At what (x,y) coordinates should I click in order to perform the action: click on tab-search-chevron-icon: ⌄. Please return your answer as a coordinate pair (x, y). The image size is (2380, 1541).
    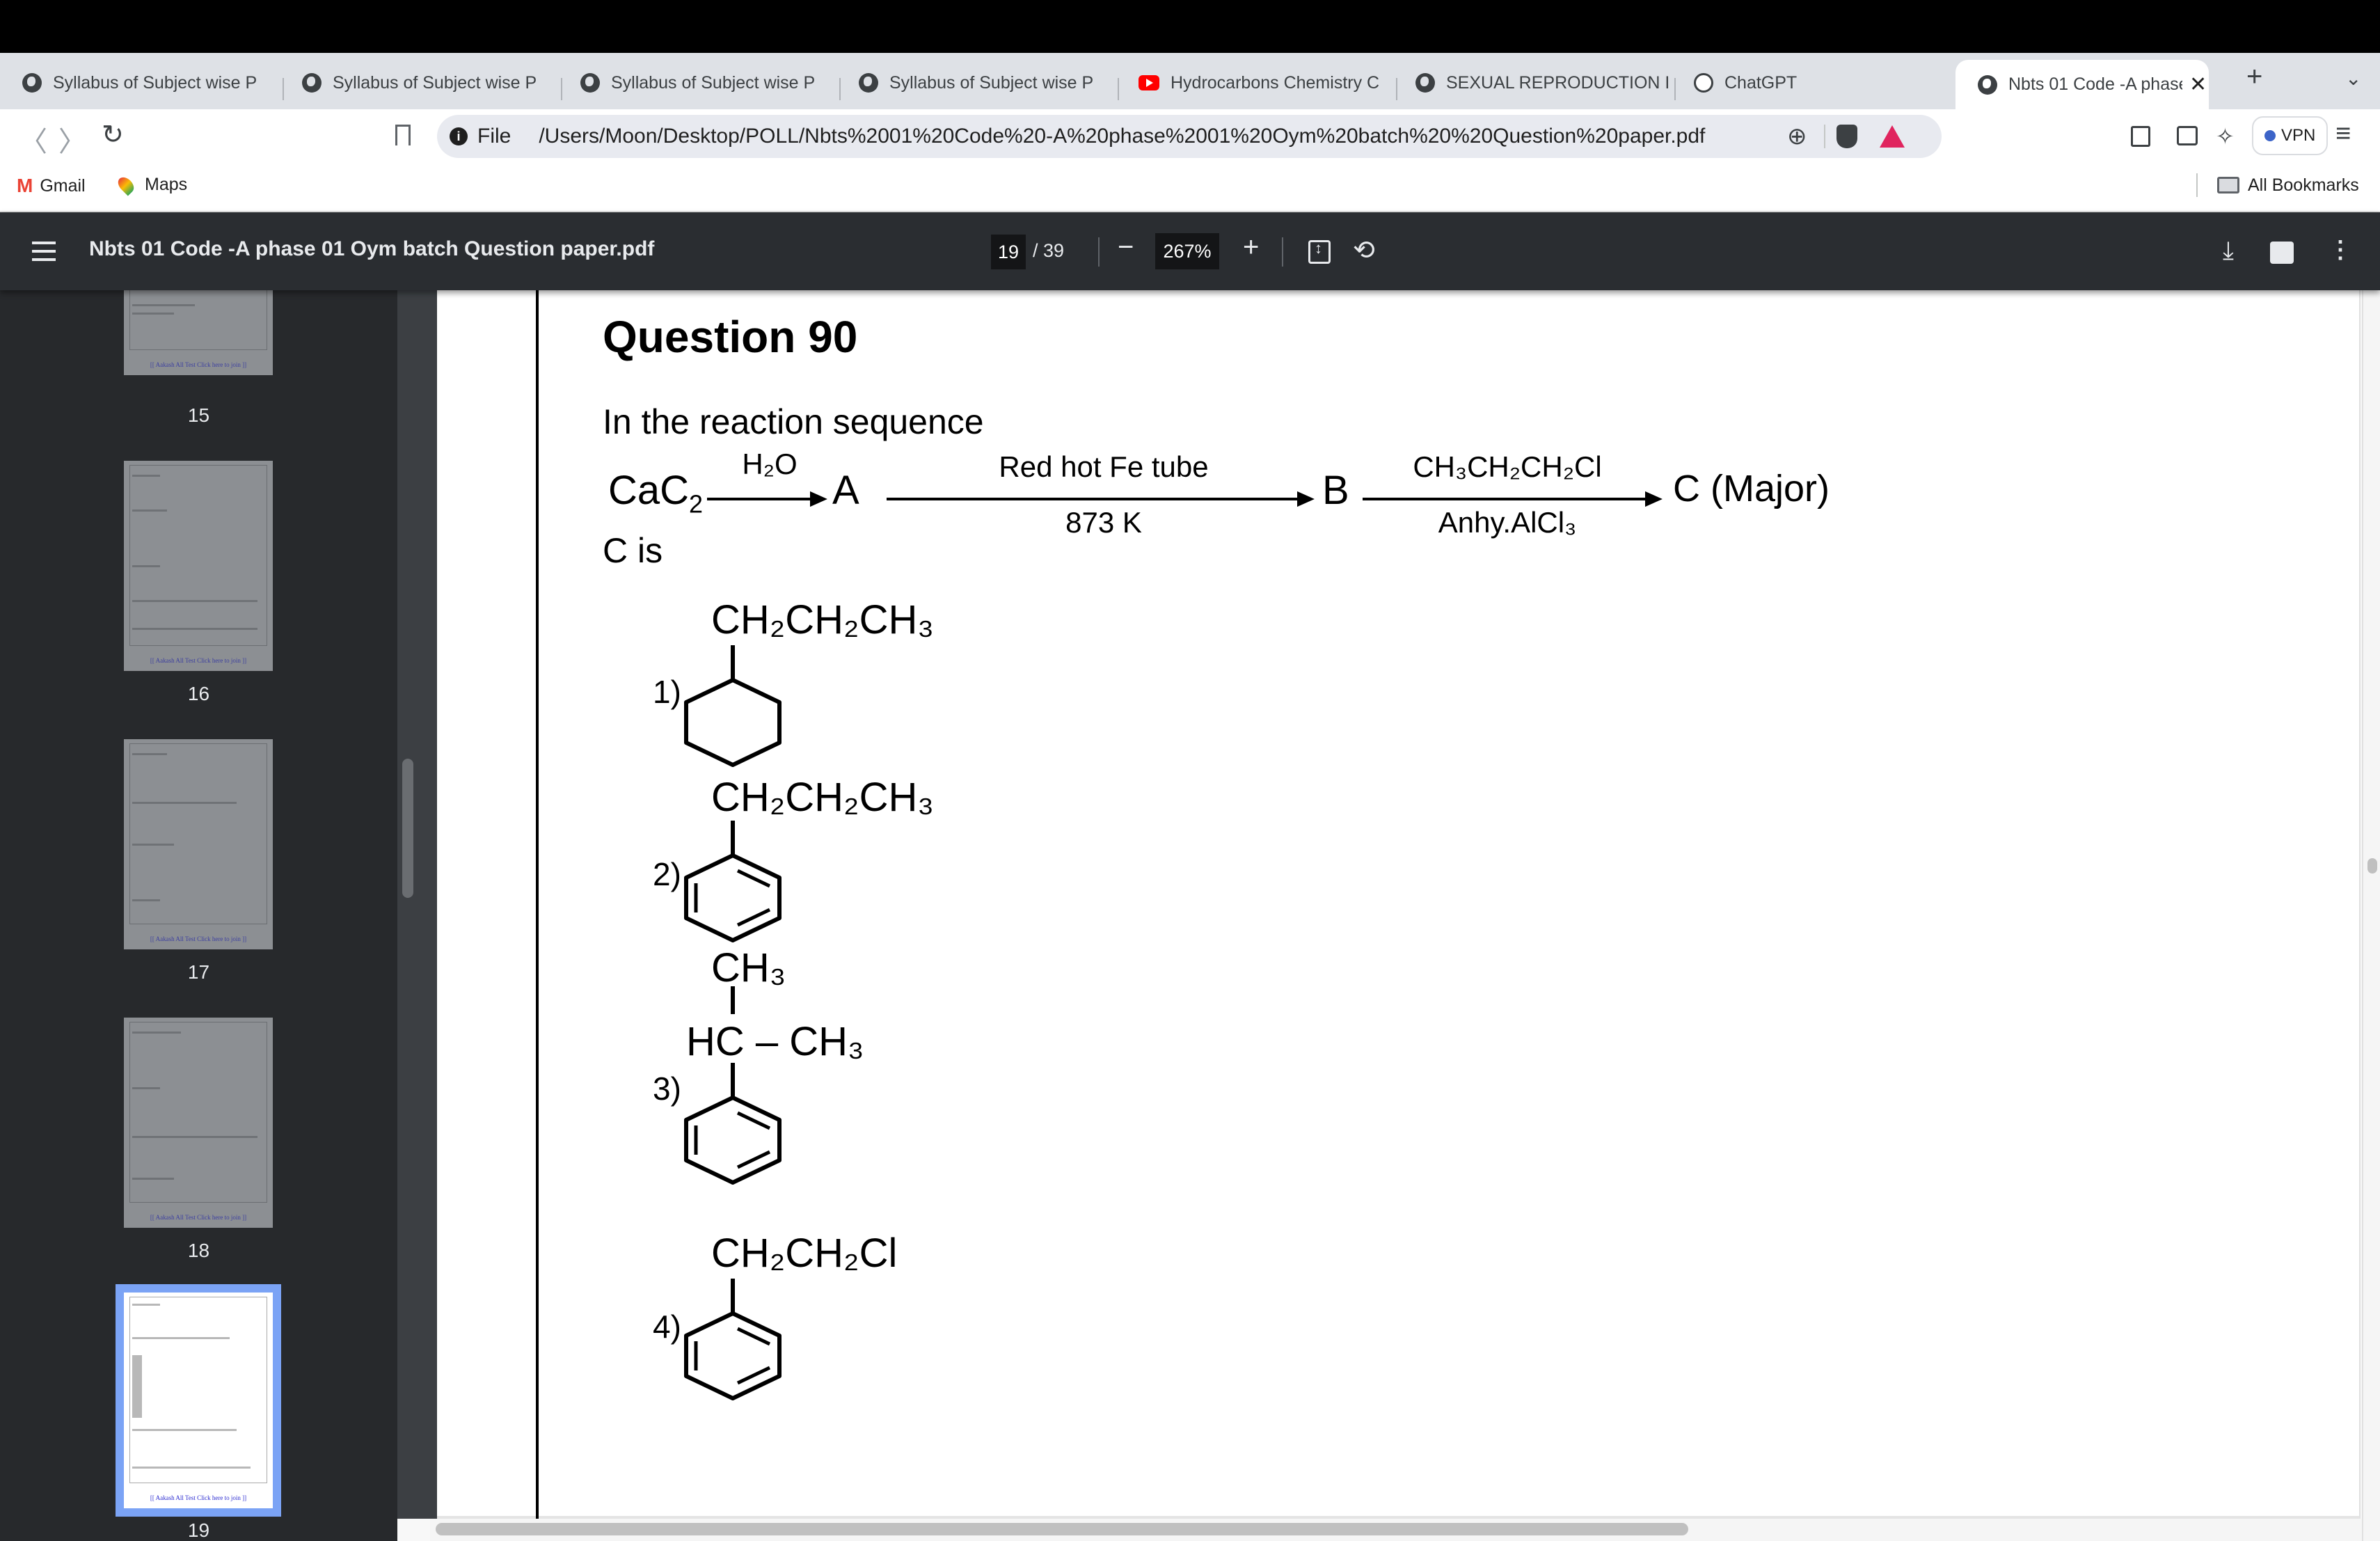
    Looking at the image, I should click on (2353, 78).